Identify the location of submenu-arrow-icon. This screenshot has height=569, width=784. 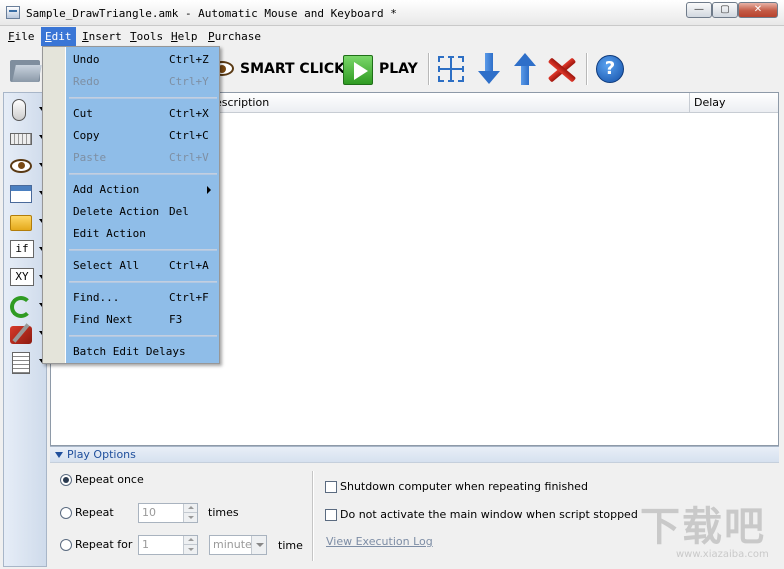
(209, 190).